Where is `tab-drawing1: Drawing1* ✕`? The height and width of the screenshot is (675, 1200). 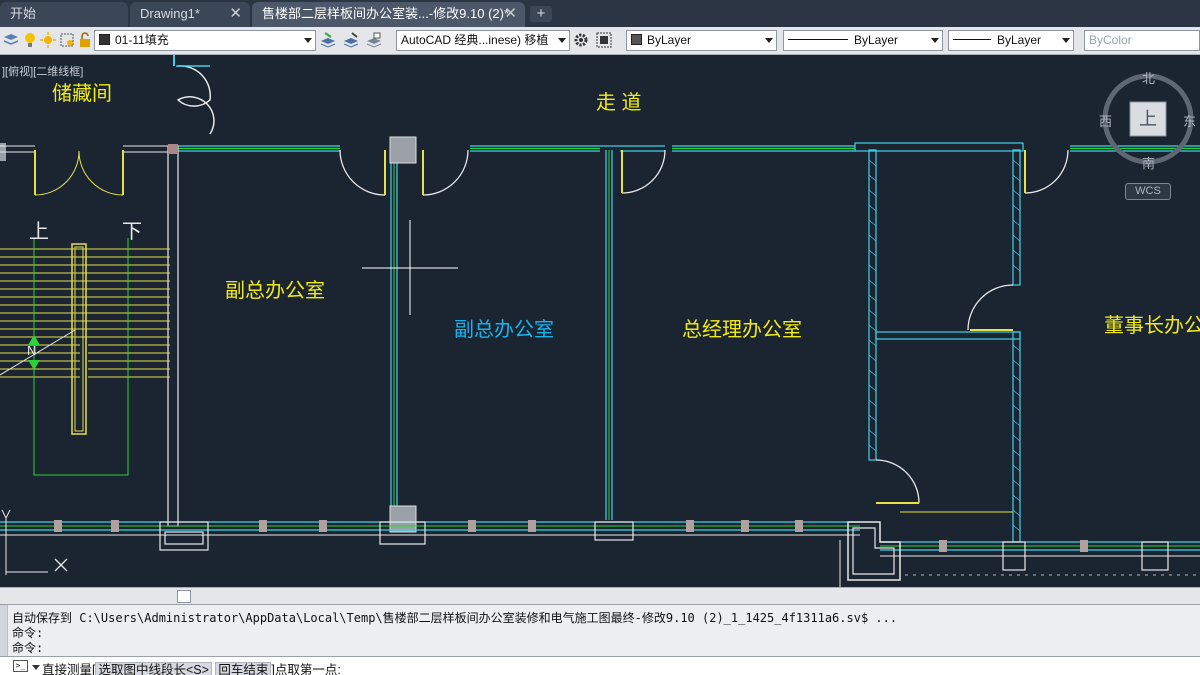 tab-drawing1: Drawing1* ✕ is located at coordinates (190, 14).